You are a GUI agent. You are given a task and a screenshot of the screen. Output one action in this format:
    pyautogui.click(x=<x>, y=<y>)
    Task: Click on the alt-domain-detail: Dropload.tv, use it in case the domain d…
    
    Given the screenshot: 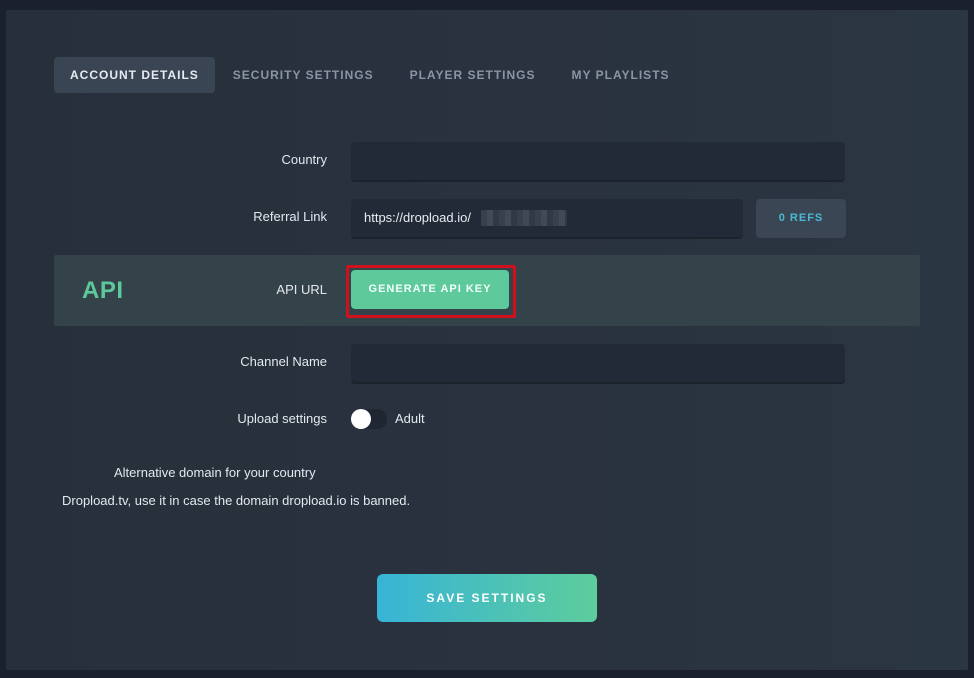 What is the action you would take?
    pyautogui.click(x=236, y=500)
    